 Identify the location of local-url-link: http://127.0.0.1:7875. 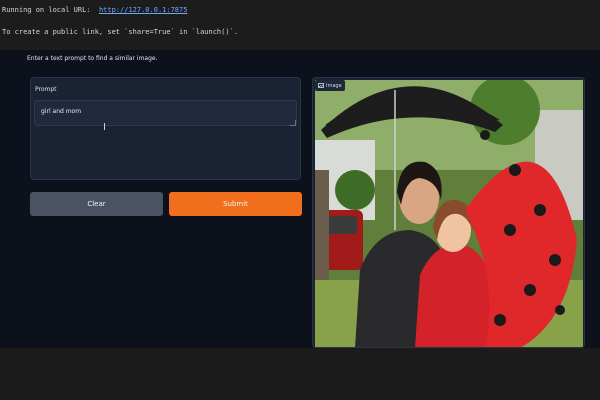
(143, 10).